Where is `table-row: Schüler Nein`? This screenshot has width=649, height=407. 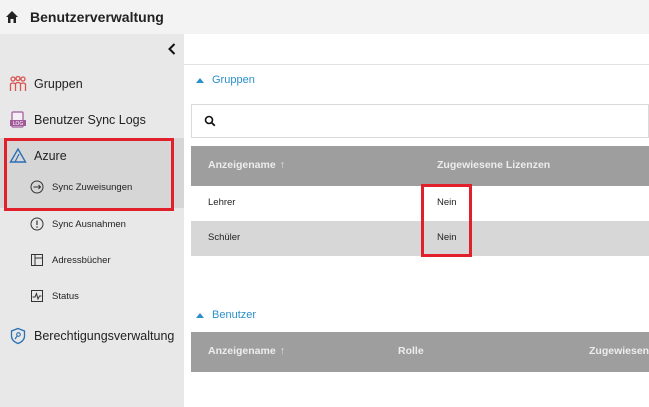
table-row: Schüler Nein is located at coordinates (420, 238).